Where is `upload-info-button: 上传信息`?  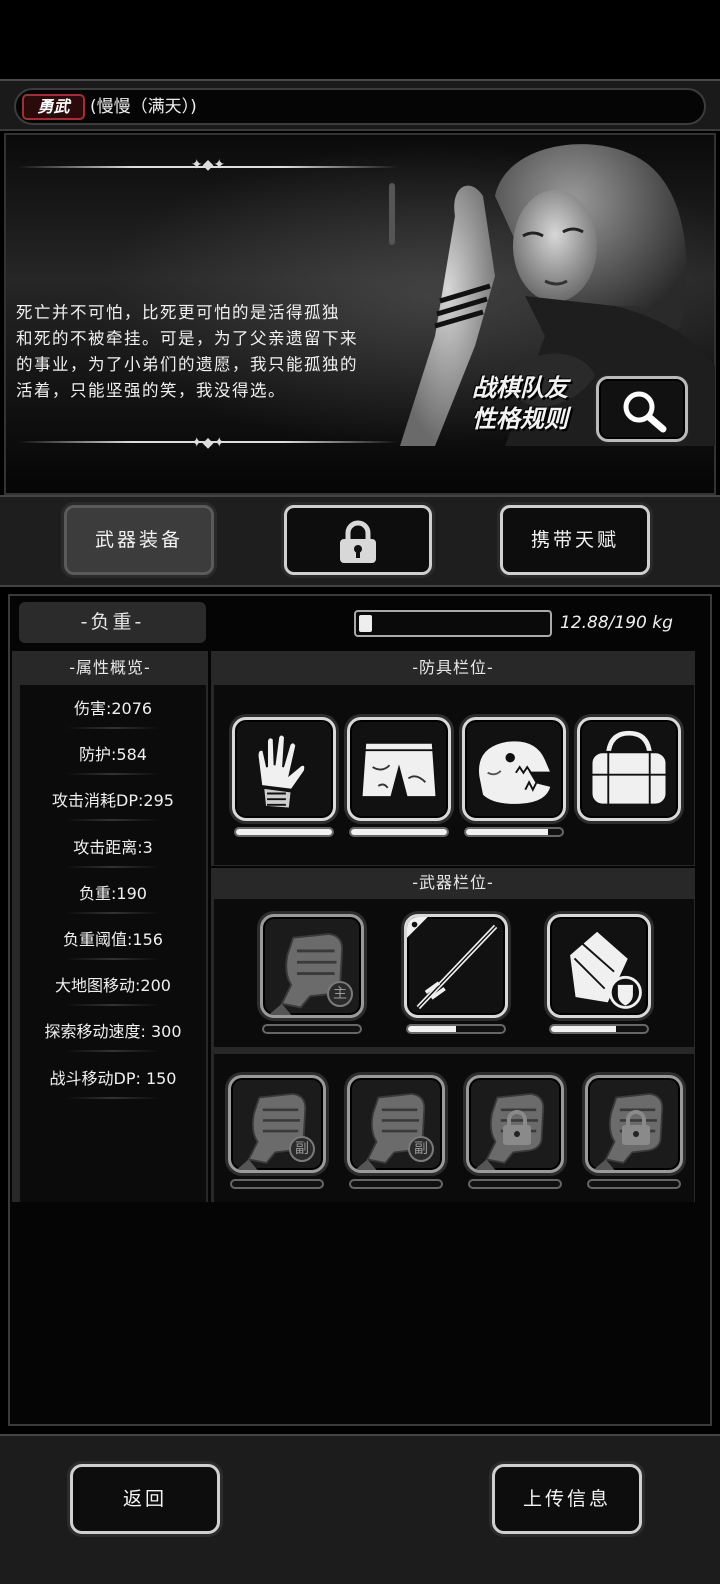 upload-info-button: 上传信息 is located at coordinates (567, 1499).